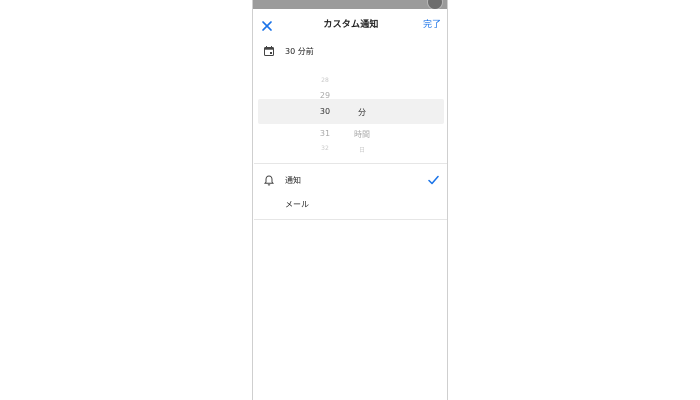 This screenshot has height=400, width=700. I want to click on reminder-summary: 30 分前, so click(299, 51).